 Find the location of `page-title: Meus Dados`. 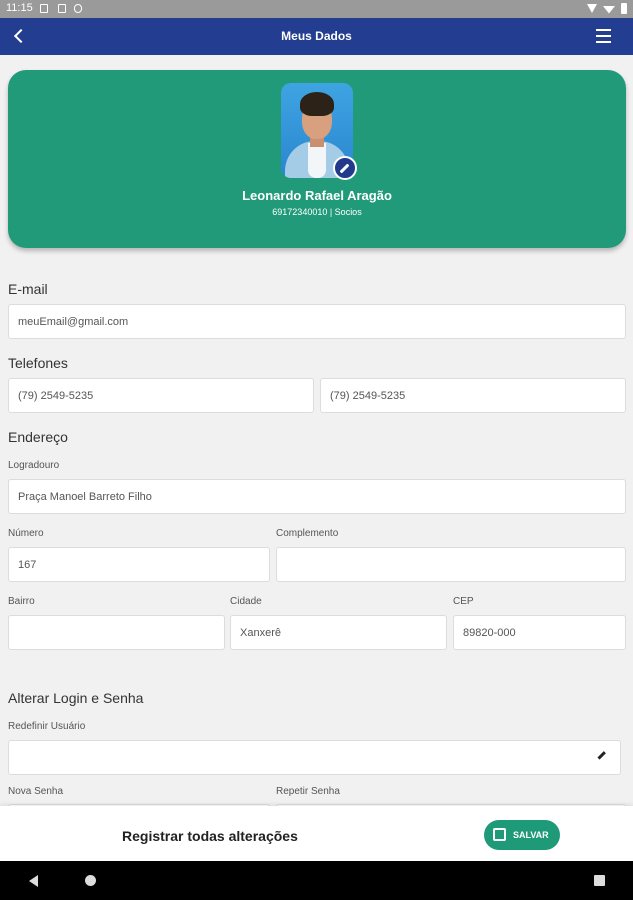

page-title: Meus Dados is located at coordinates (316, 36).